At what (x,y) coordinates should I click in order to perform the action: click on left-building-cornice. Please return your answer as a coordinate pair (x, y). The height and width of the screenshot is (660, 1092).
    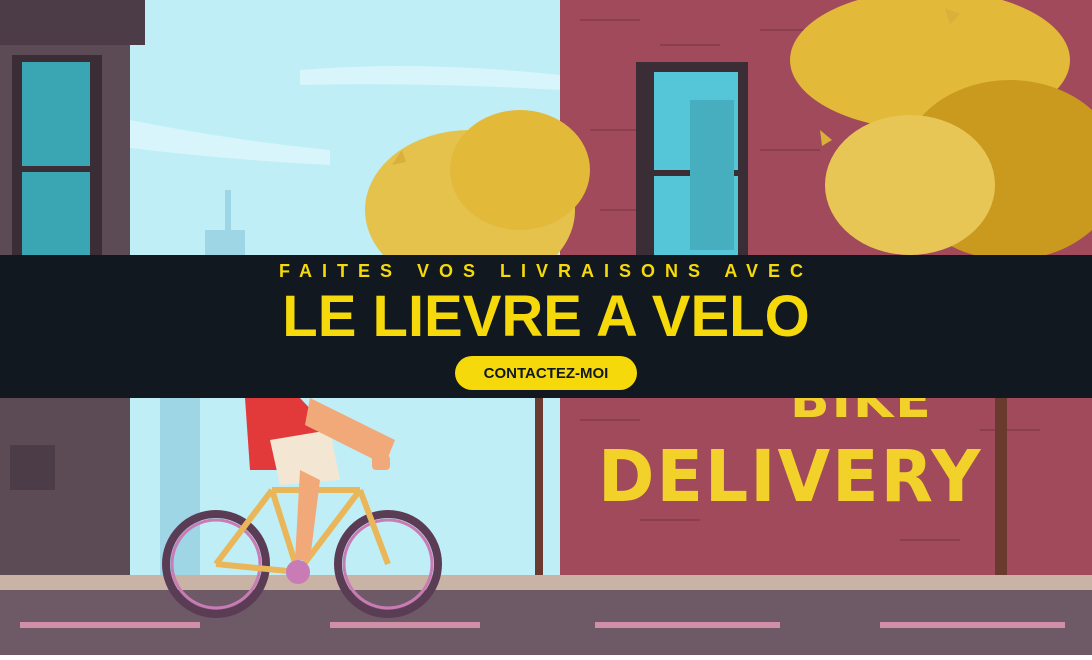
    Looking at the image, I should click on (72, 22).